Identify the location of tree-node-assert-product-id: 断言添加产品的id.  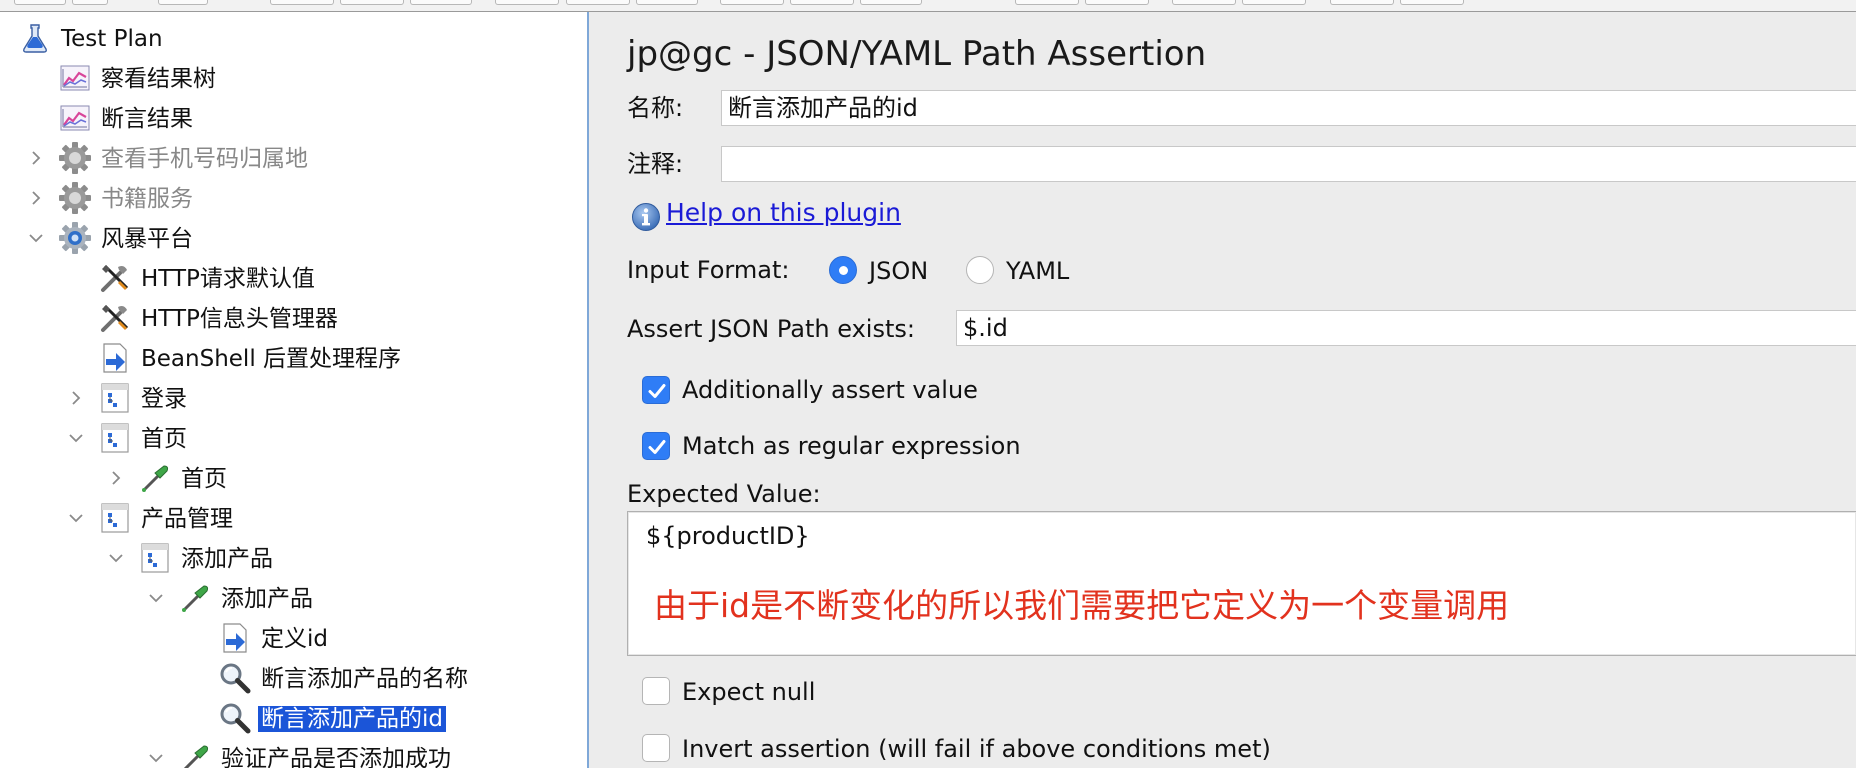
(293, 718).